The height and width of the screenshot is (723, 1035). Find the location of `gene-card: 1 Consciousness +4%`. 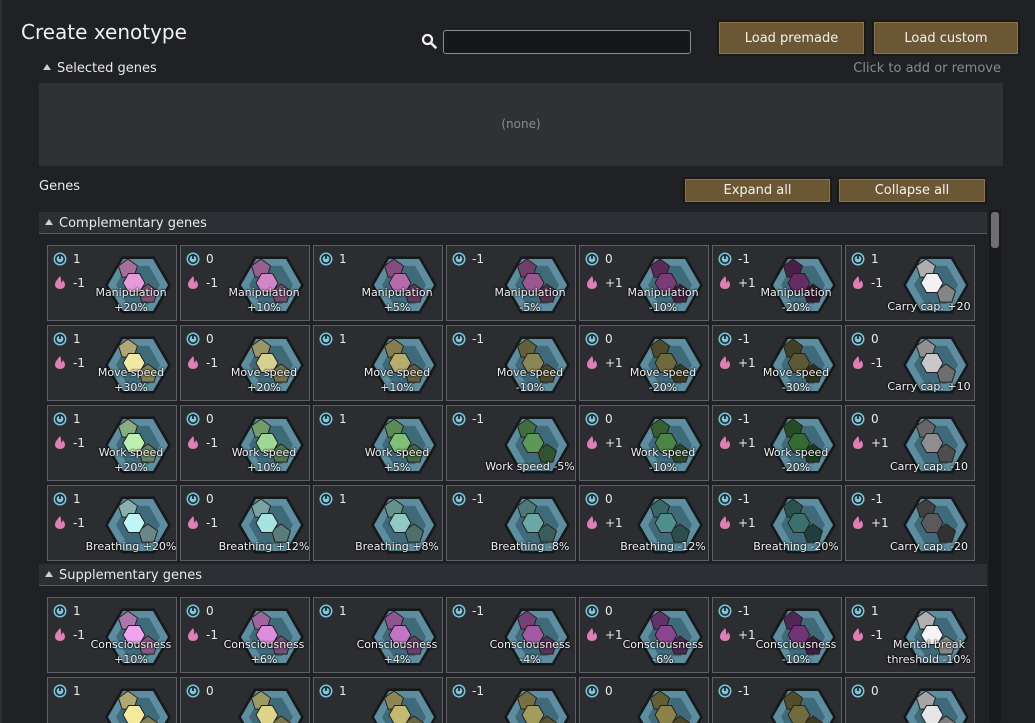

gene-card: 1 Consciousness +4% is located at coordinates (378, 635).